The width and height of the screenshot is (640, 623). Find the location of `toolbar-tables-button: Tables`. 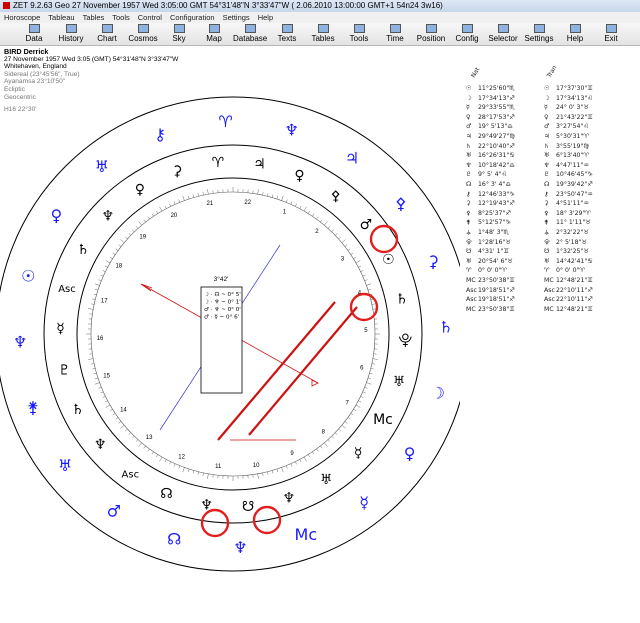

toolbar-tables-button: Tables is located at coordinates (323, 34).